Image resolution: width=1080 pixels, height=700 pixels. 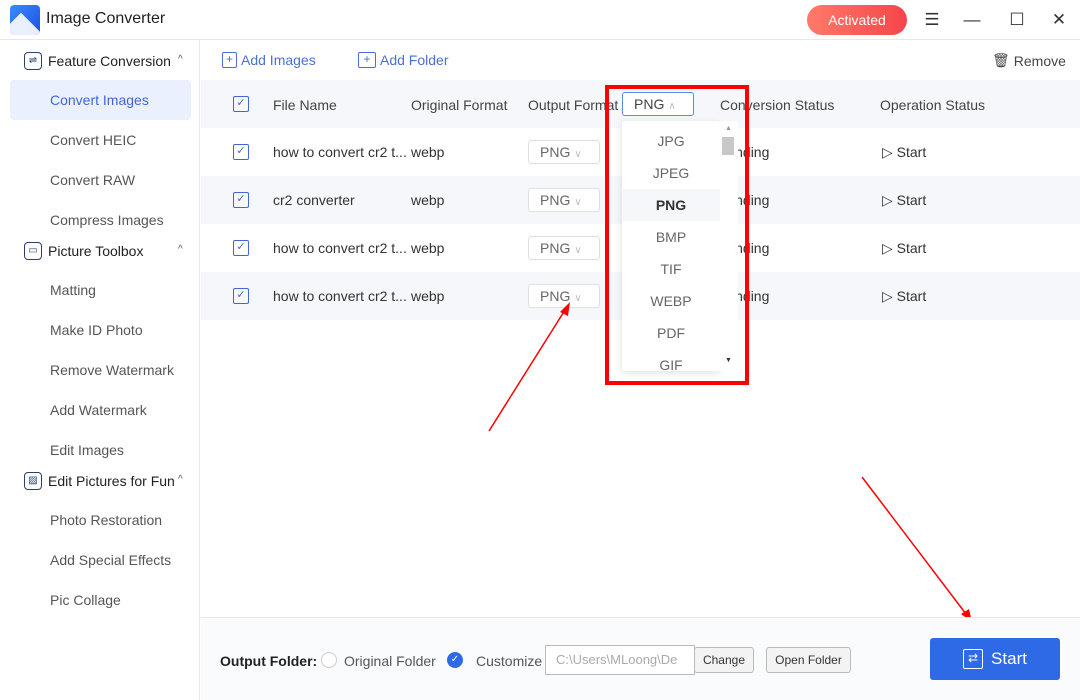 I want to click on convert-icon: ⇄, so click(x=973, y=659).